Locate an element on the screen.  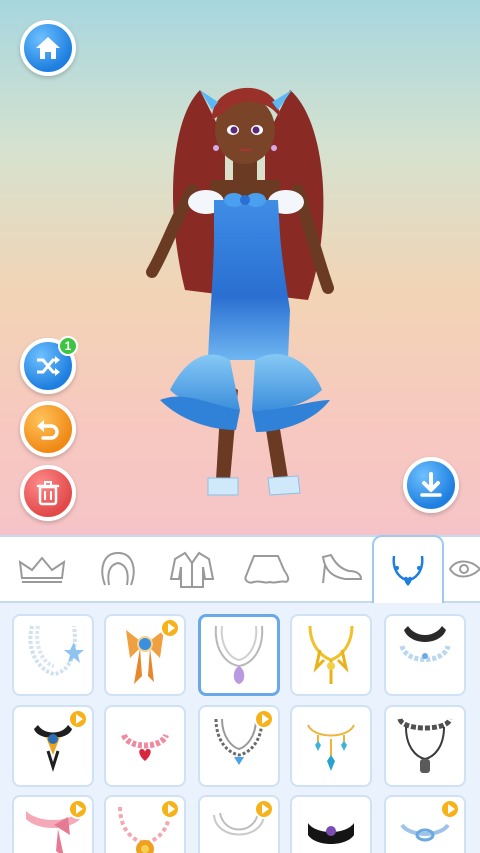
item-chain-necklace is located at coordinates (239, 655).